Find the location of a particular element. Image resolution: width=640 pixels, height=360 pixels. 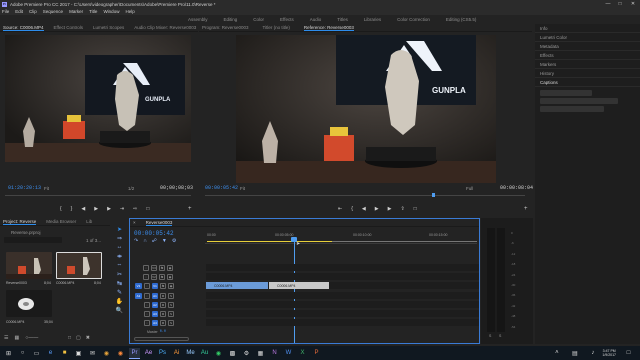

search-icon: ○ is located at coordinates (22, 353).